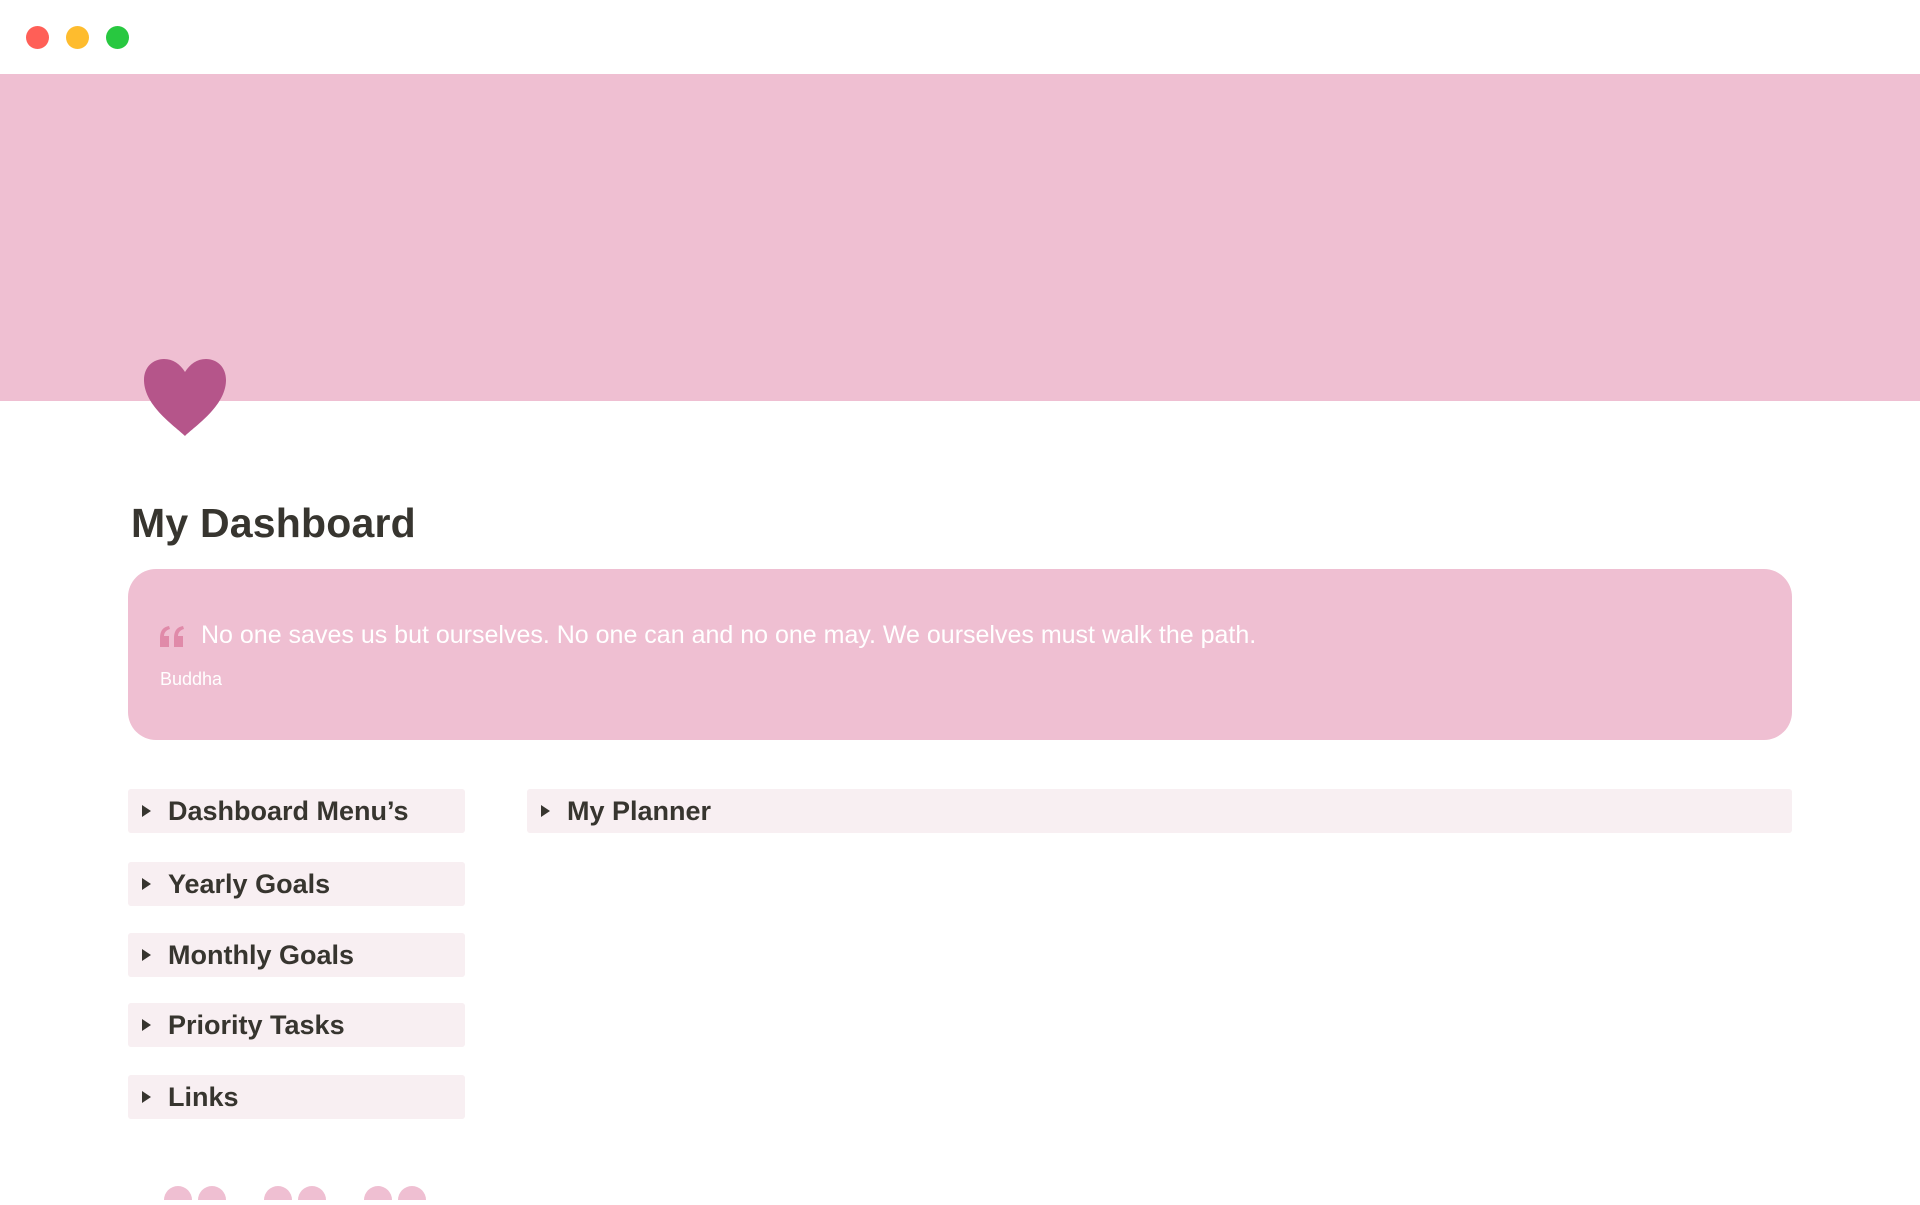 This screenshot has width=1920, height=1205. I want to click on toggle-priority-tasks: Priority Tasks, so click(296, 1025).